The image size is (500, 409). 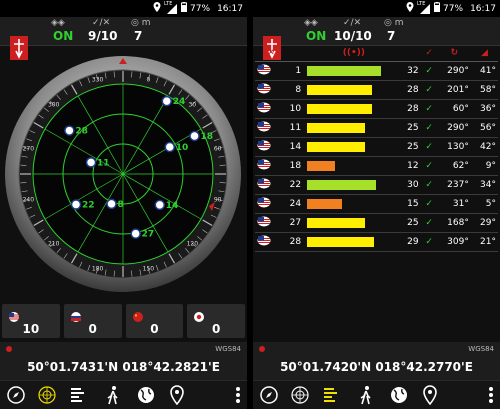 I want to click on table-row: 27 25 ✓ 168° 29°, so click(x=376, y=223).